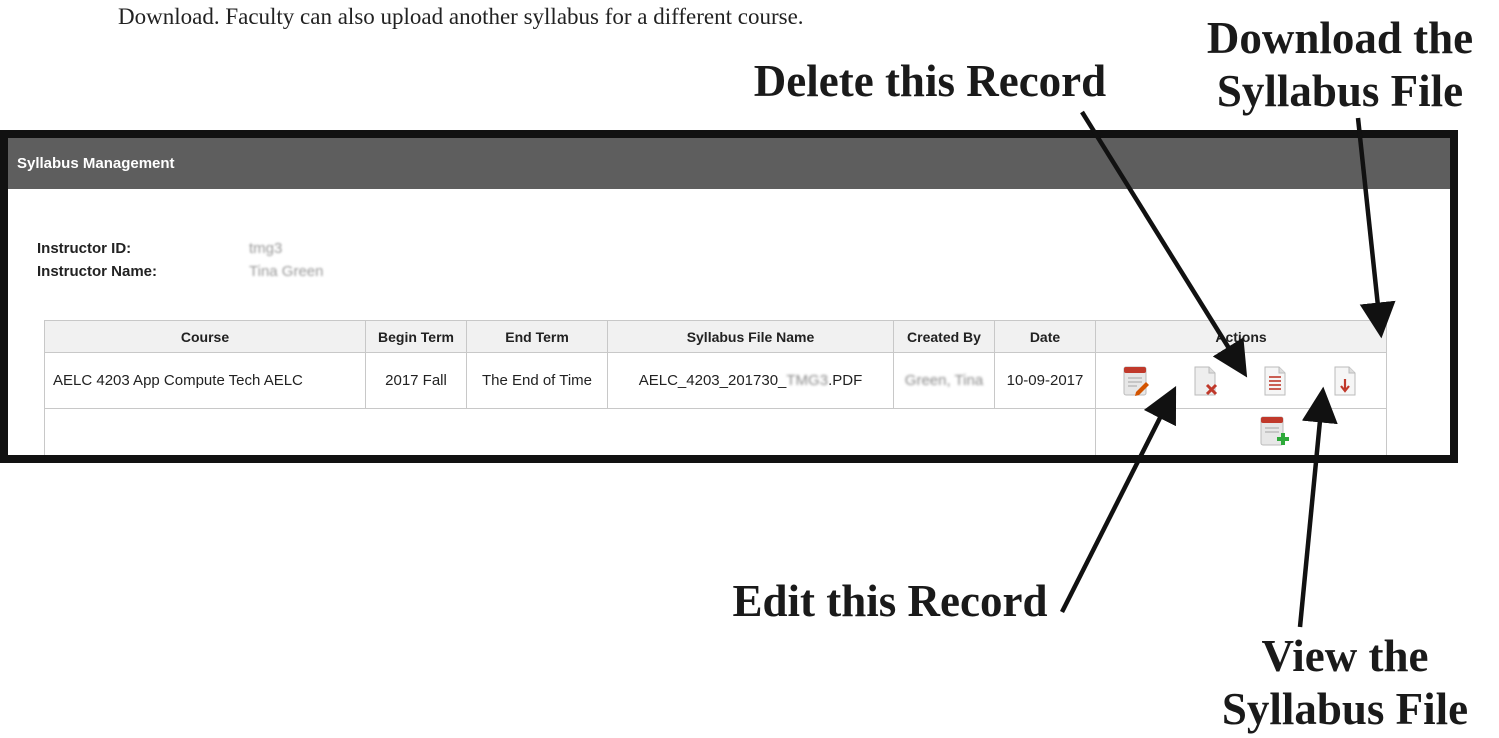 The height and width of the screenshot is (738, 1499). What do you see at coordinates (1136, 381) in the screenshot?
I see `edit-record-icon` at bounding box center [1136, 381].